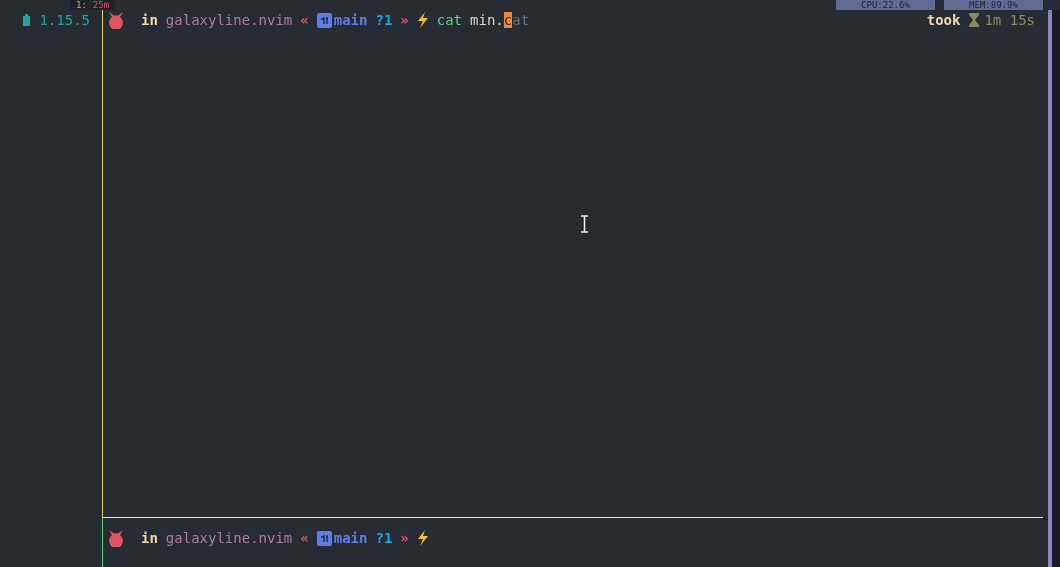 Image resolution: width=1060 pixels, height=567 pixels. Describe the element at coordinates (487, 20) in the screenshot. I see `command-argument: min.` at that location.